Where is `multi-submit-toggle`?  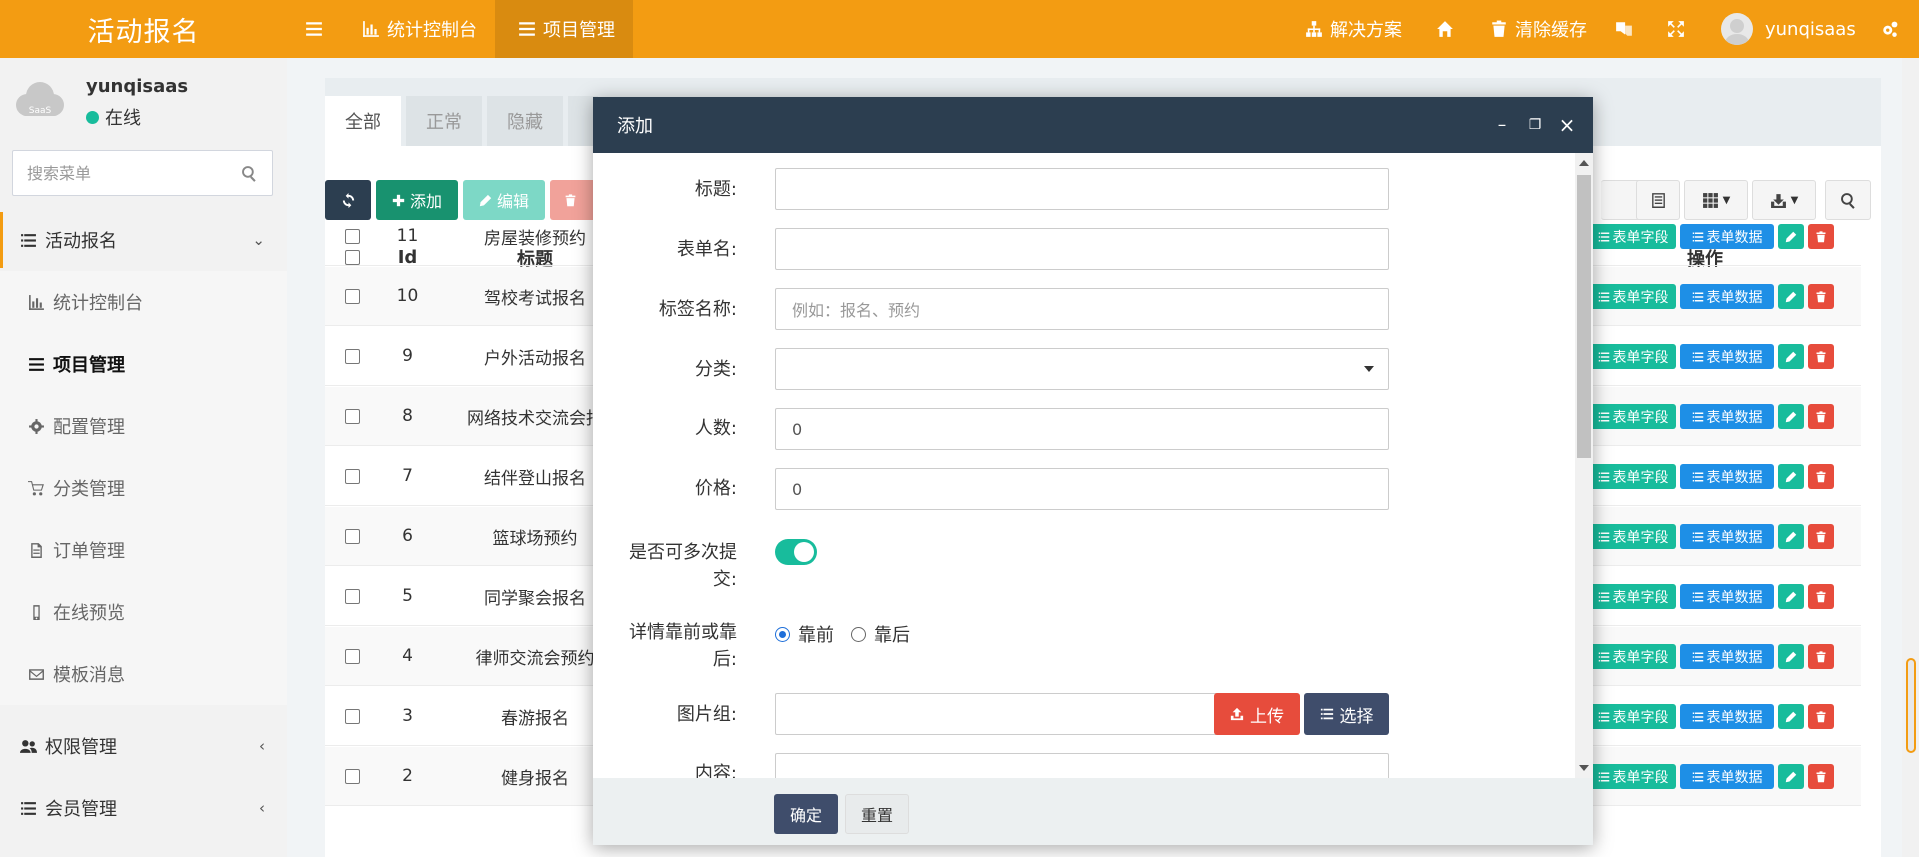
multi-submit-toggle is located at coordinates (796, 552).